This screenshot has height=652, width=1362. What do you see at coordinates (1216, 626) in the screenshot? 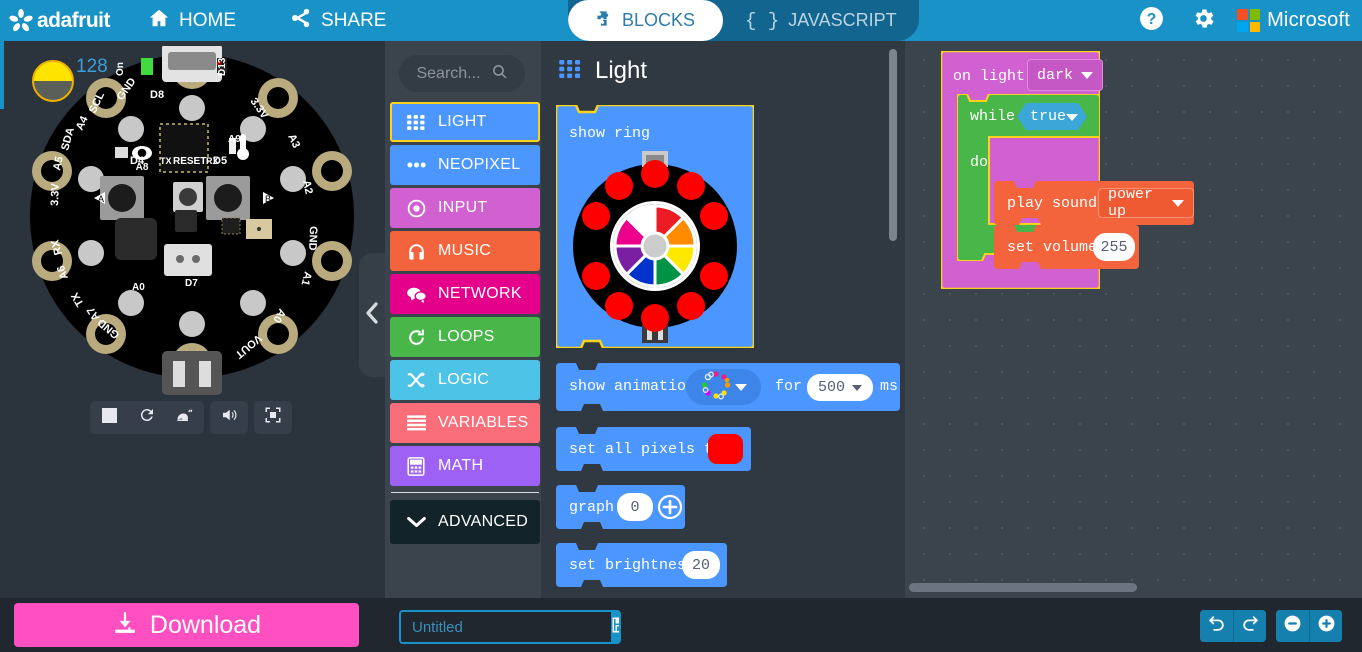
I see `undo-button` at bounding box center [1216, 626].